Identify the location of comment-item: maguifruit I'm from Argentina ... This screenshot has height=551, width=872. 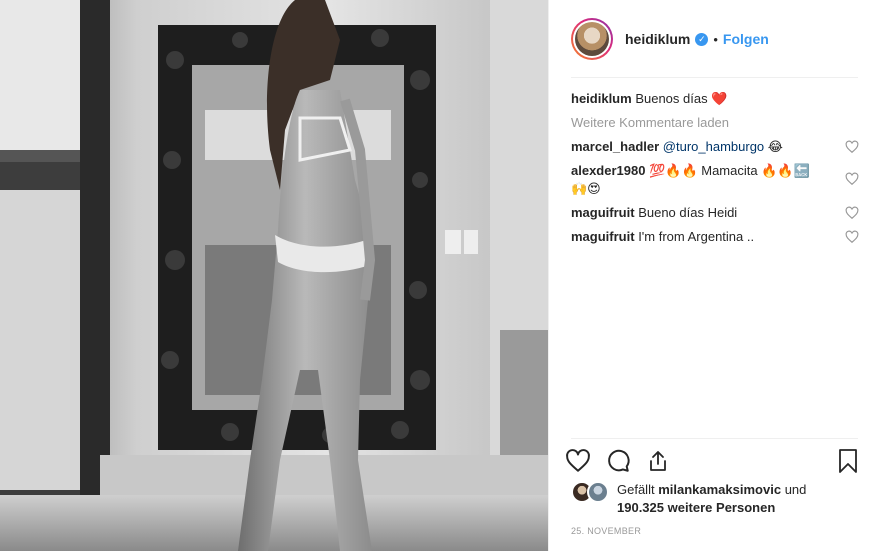
(716, 237).